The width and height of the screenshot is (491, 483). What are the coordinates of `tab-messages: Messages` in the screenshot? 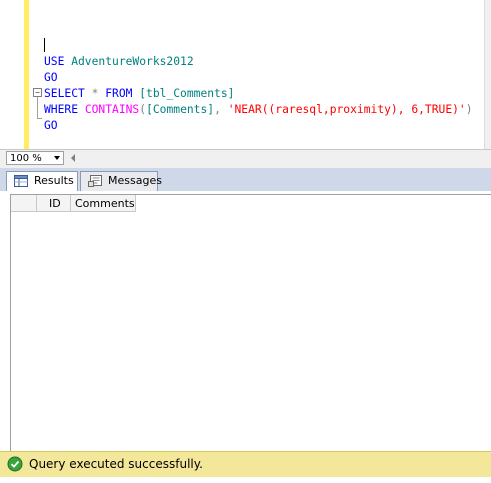 It's located at (121, 181).